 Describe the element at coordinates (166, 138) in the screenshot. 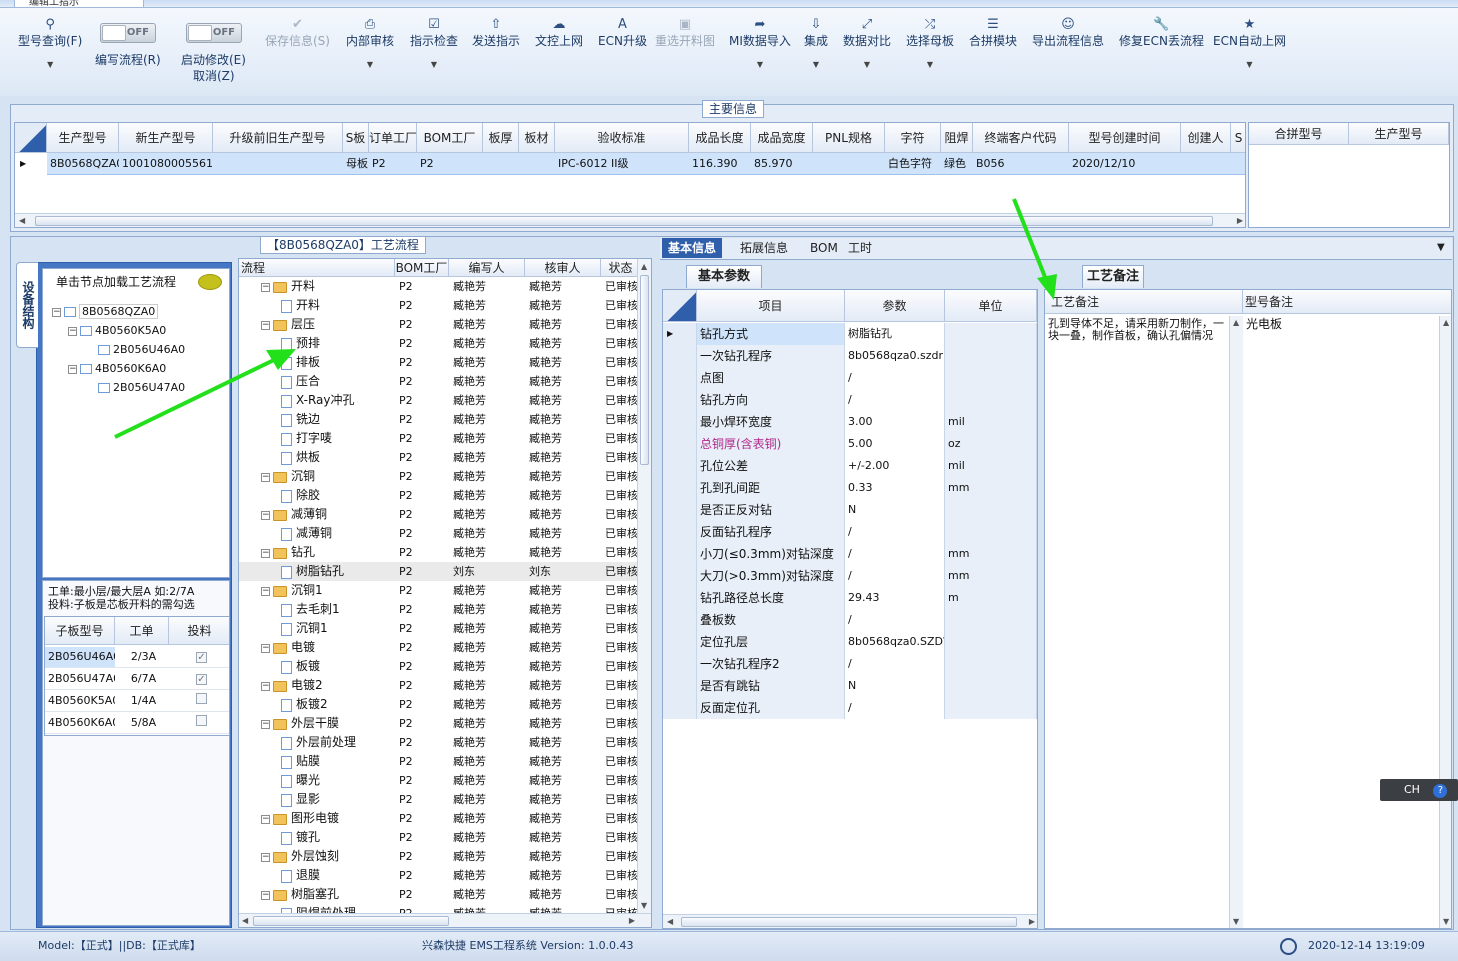

I see `main-col-header: 新生产型号` at that location.